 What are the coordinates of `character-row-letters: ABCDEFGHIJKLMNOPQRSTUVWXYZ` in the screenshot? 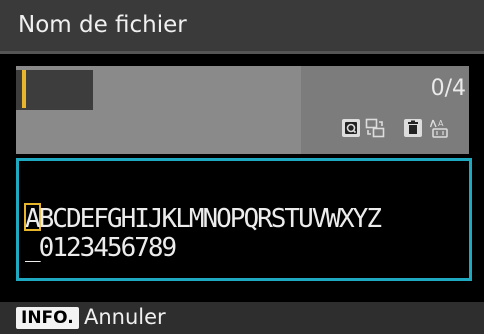 It's located at (203, 219).